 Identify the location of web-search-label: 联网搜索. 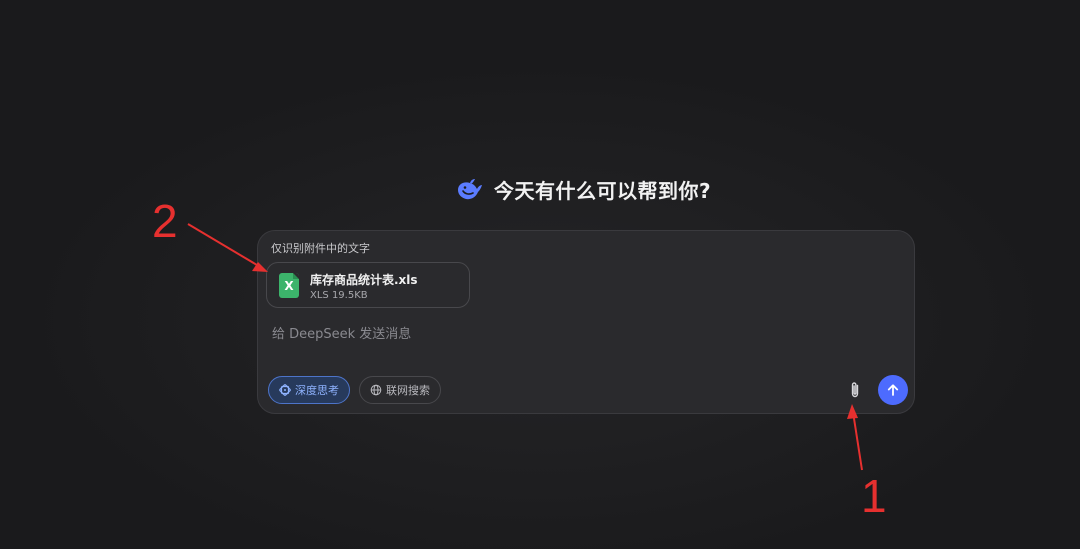
(408, 390).